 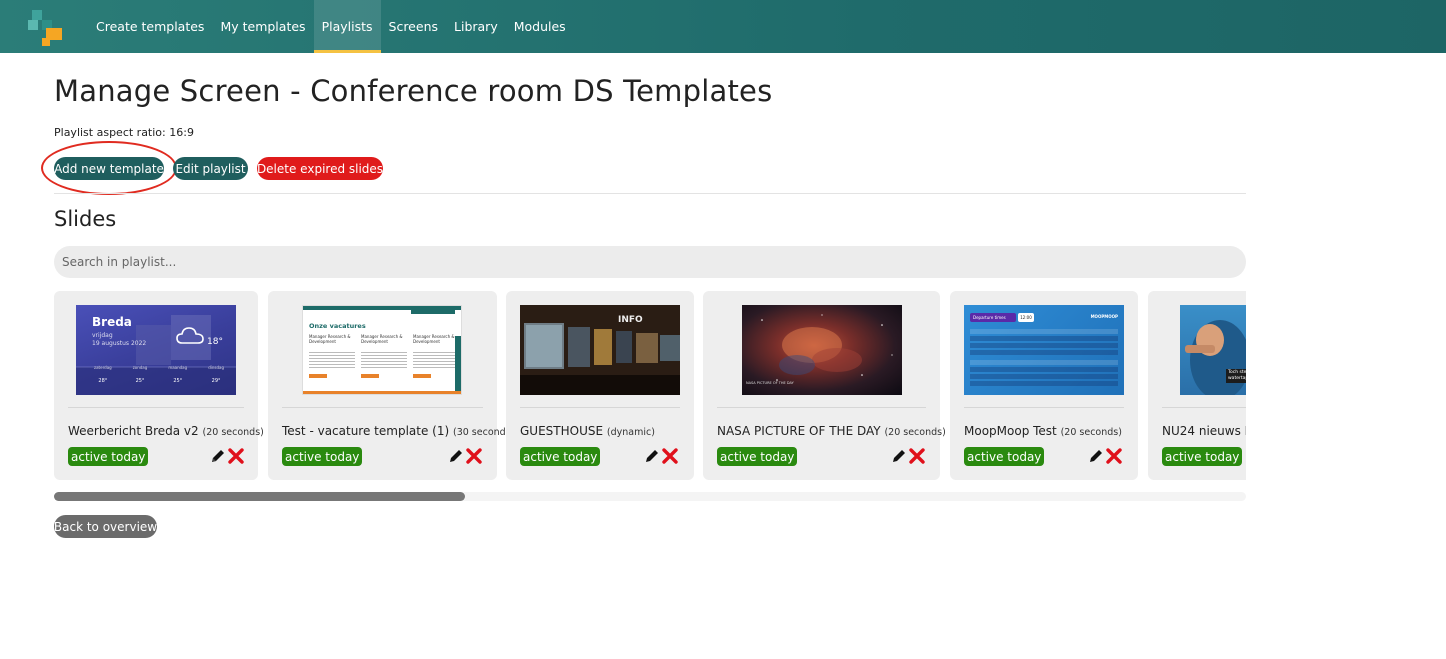 What do you see at coordinates (47, 27) in the screenshot?
I see `app-logo` at bounding box center [47, 27].